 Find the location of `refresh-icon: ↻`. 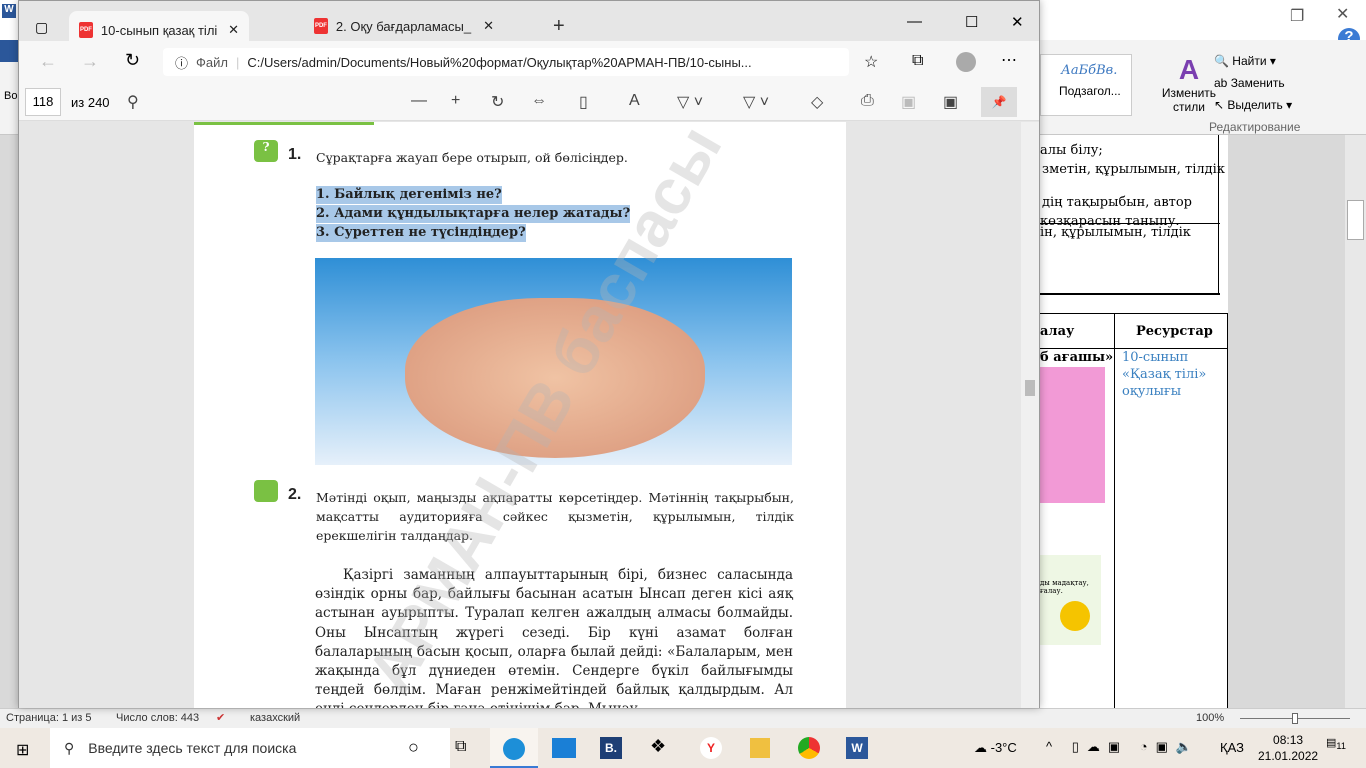

refresh-icon: ↻ is located at coordinates (132, 60).